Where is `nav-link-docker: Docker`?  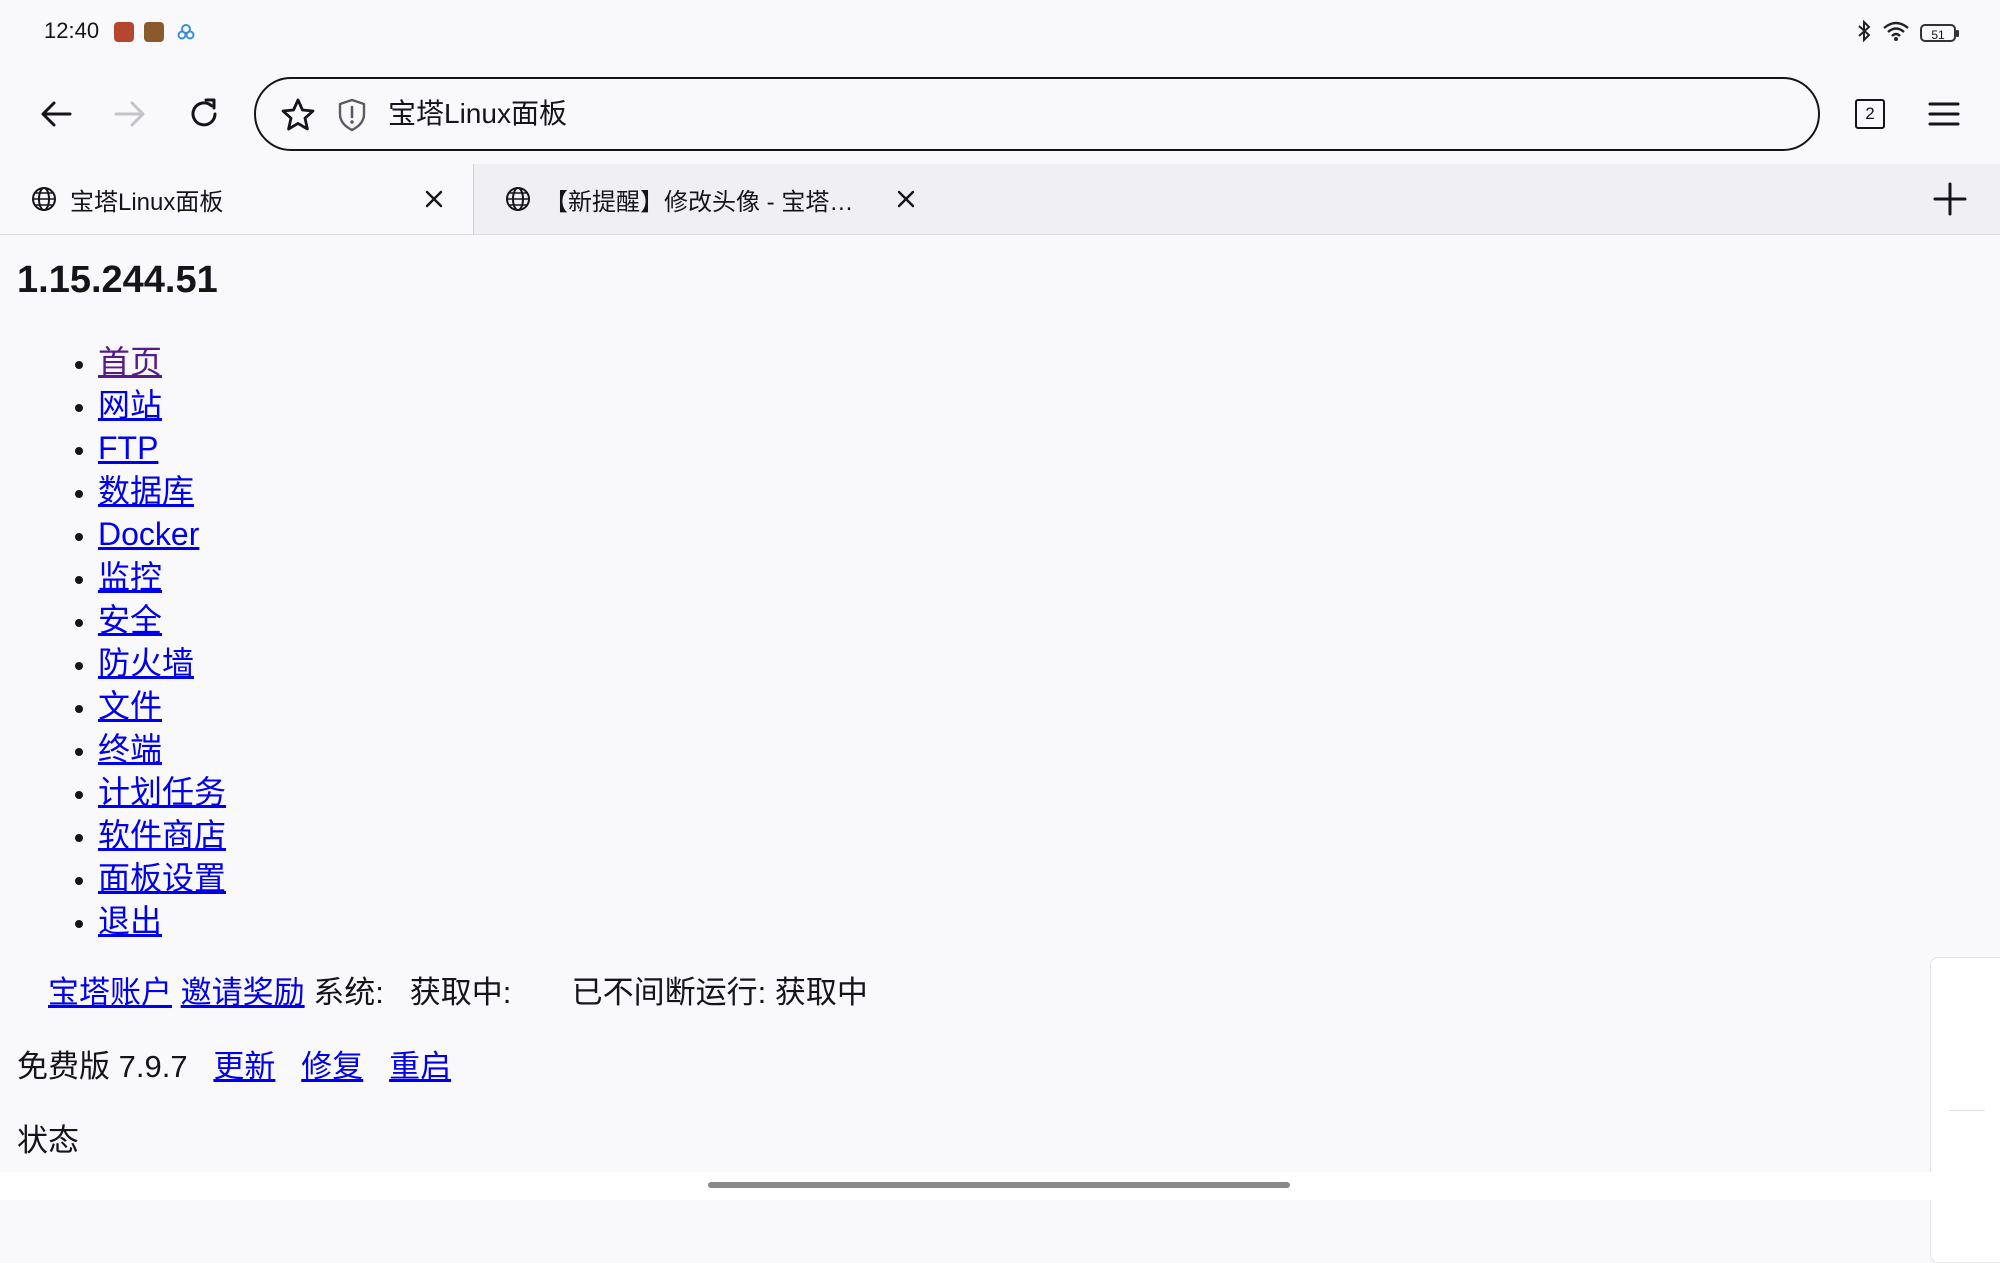 nav-link-docker: Docker is located at coordinates (148, 534).